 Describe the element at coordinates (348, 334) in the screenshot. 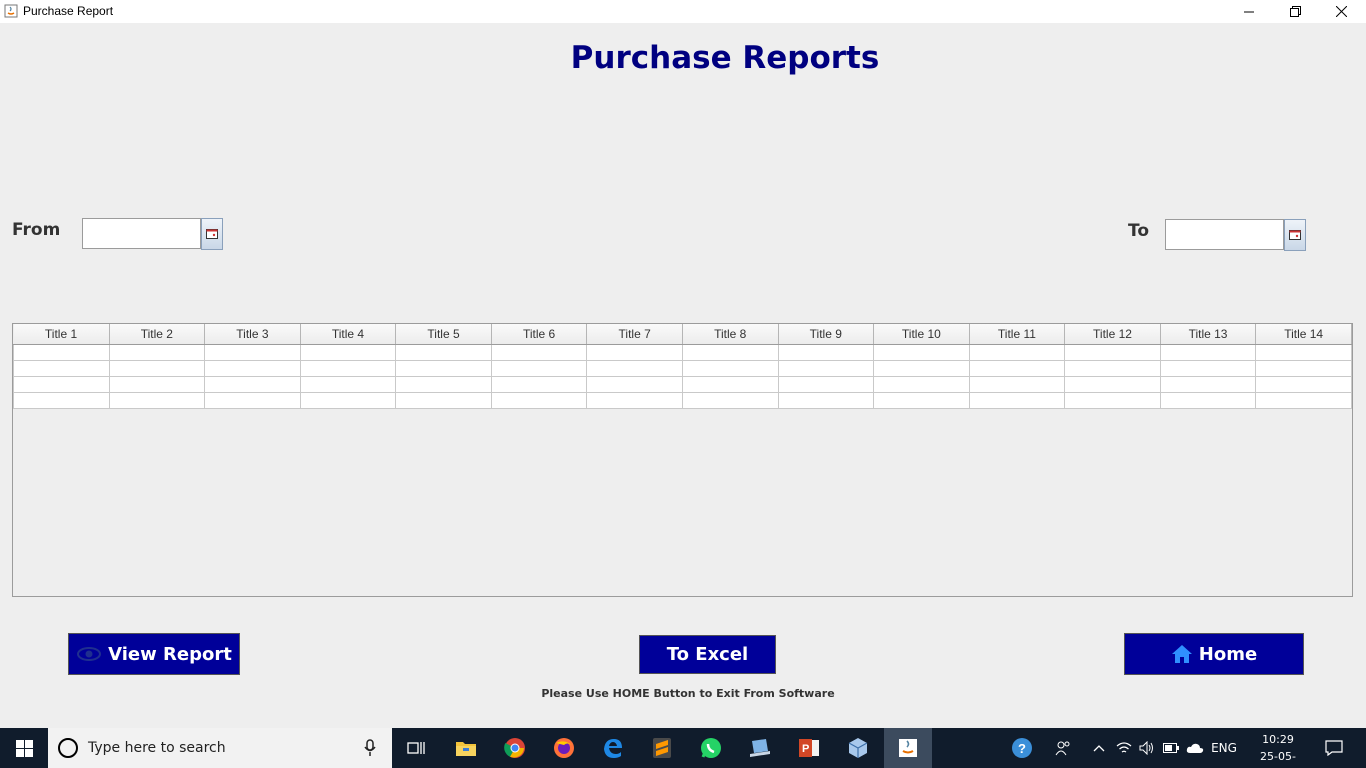

I see `column-header: Title 4` at that location.